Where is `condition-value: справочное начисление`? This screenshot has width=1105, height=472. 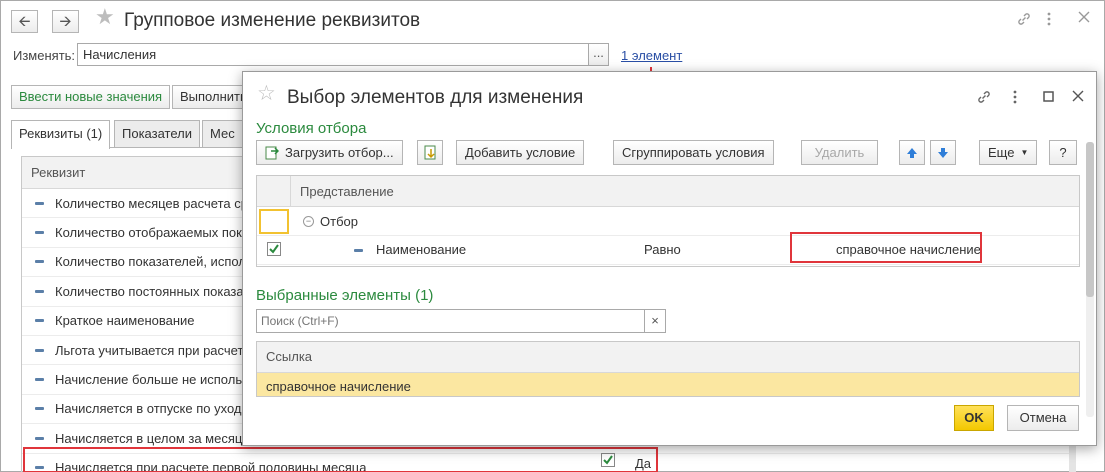
condition-value: справочное начисление is located at coordinates (908, 249).